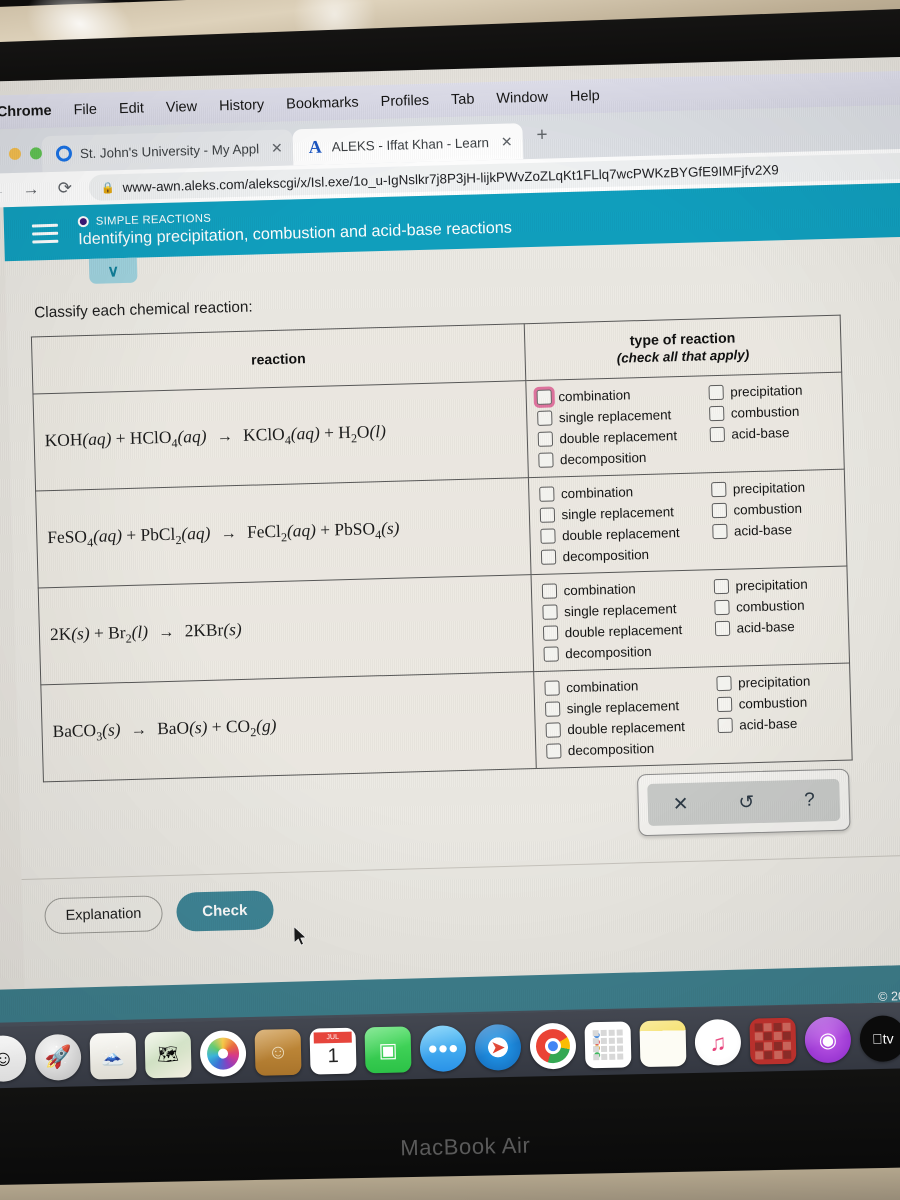  I want to click on finder-icon: ☺, so click(13, 1059).